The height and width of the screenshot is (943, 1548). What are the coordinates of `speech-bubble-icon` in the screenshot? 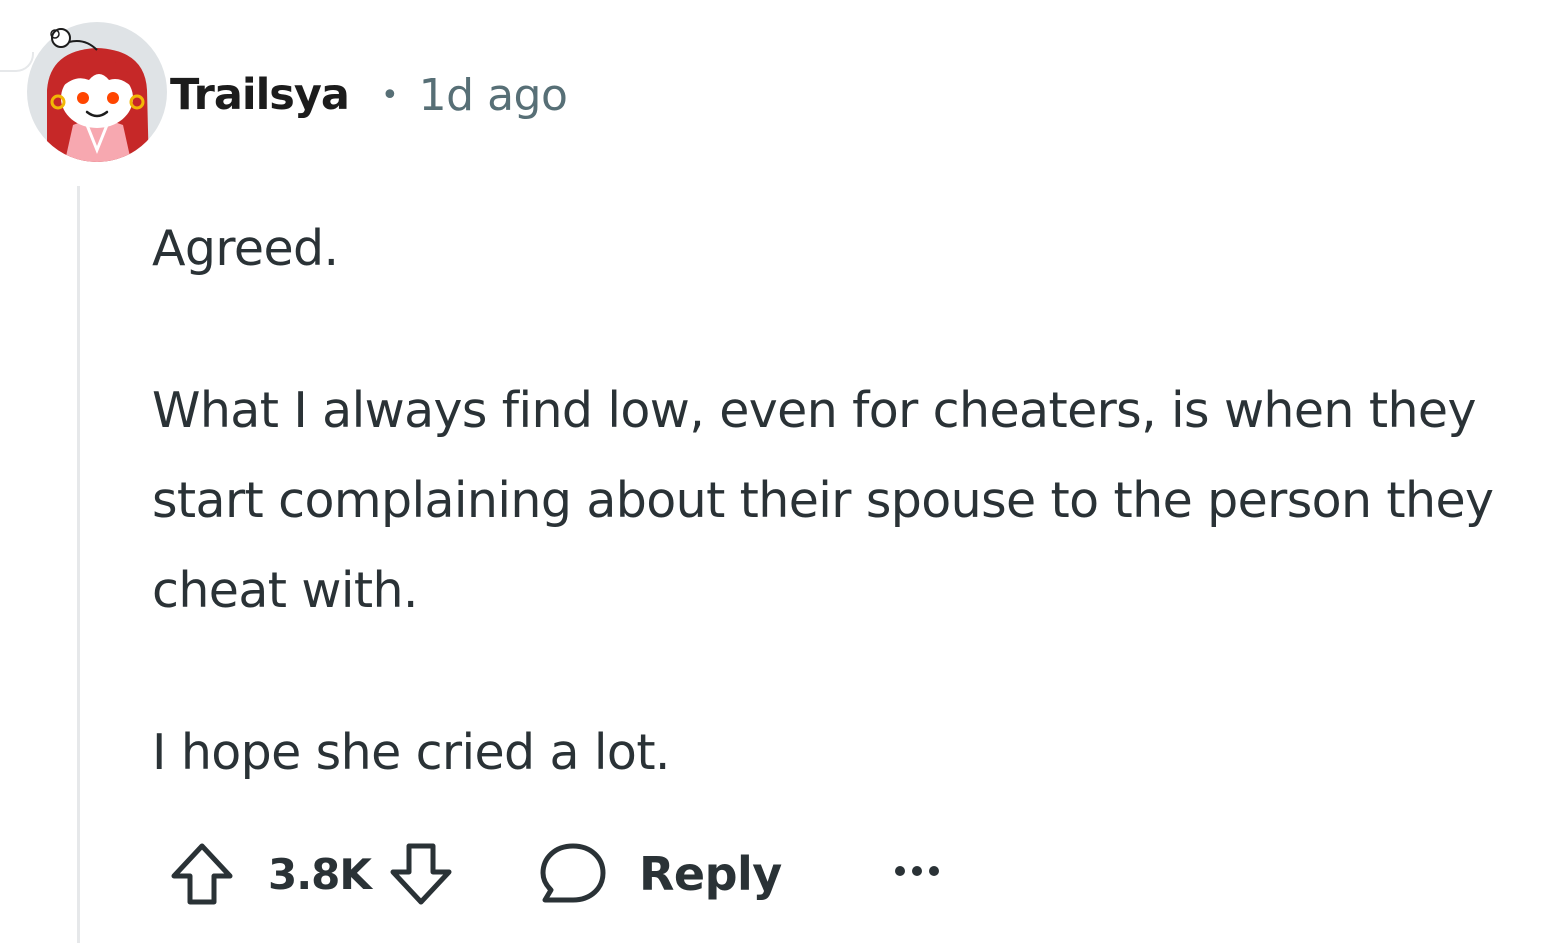 It's located at (573, 873).